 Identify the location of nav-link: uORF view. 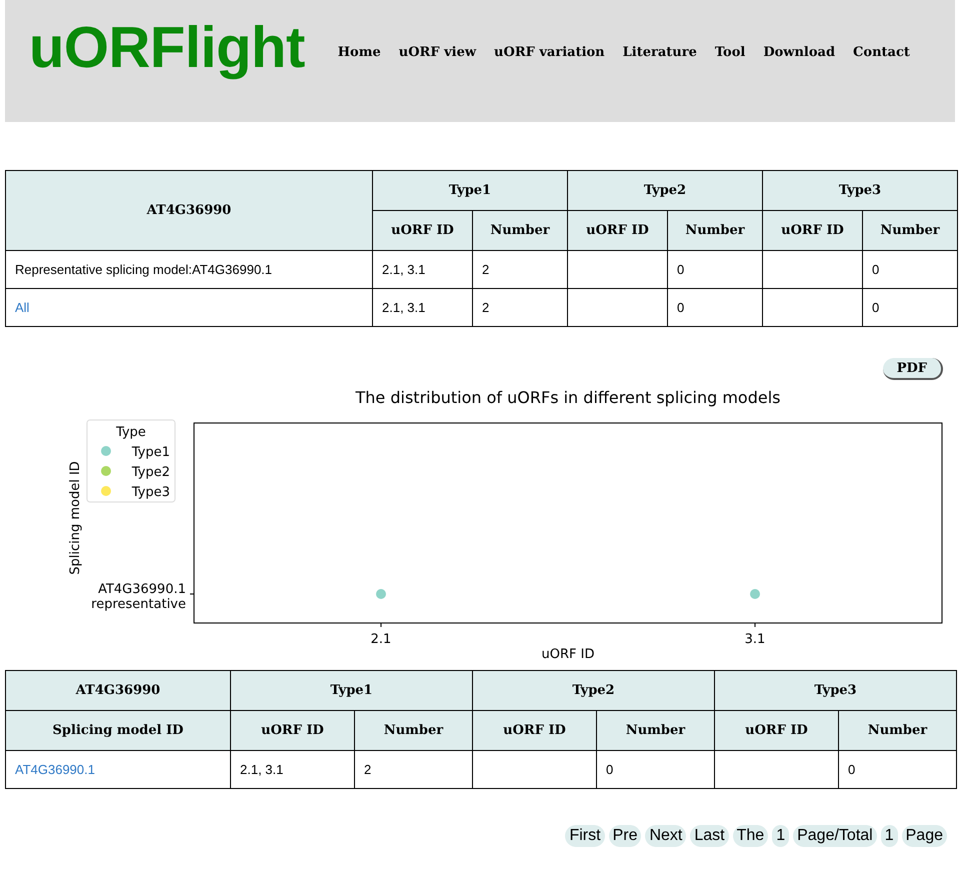
(437, 52).